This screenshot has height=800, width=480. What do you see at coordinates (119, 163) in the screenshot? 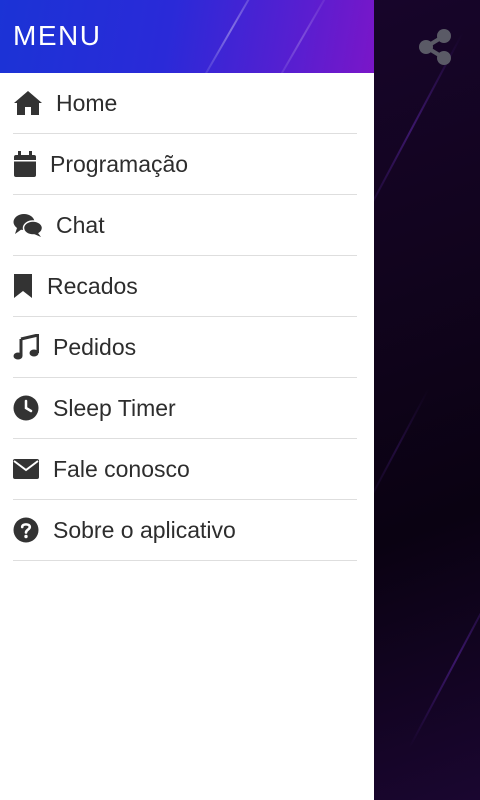
I see `menu-item-label: Programação` at bounding box center [119, 163].